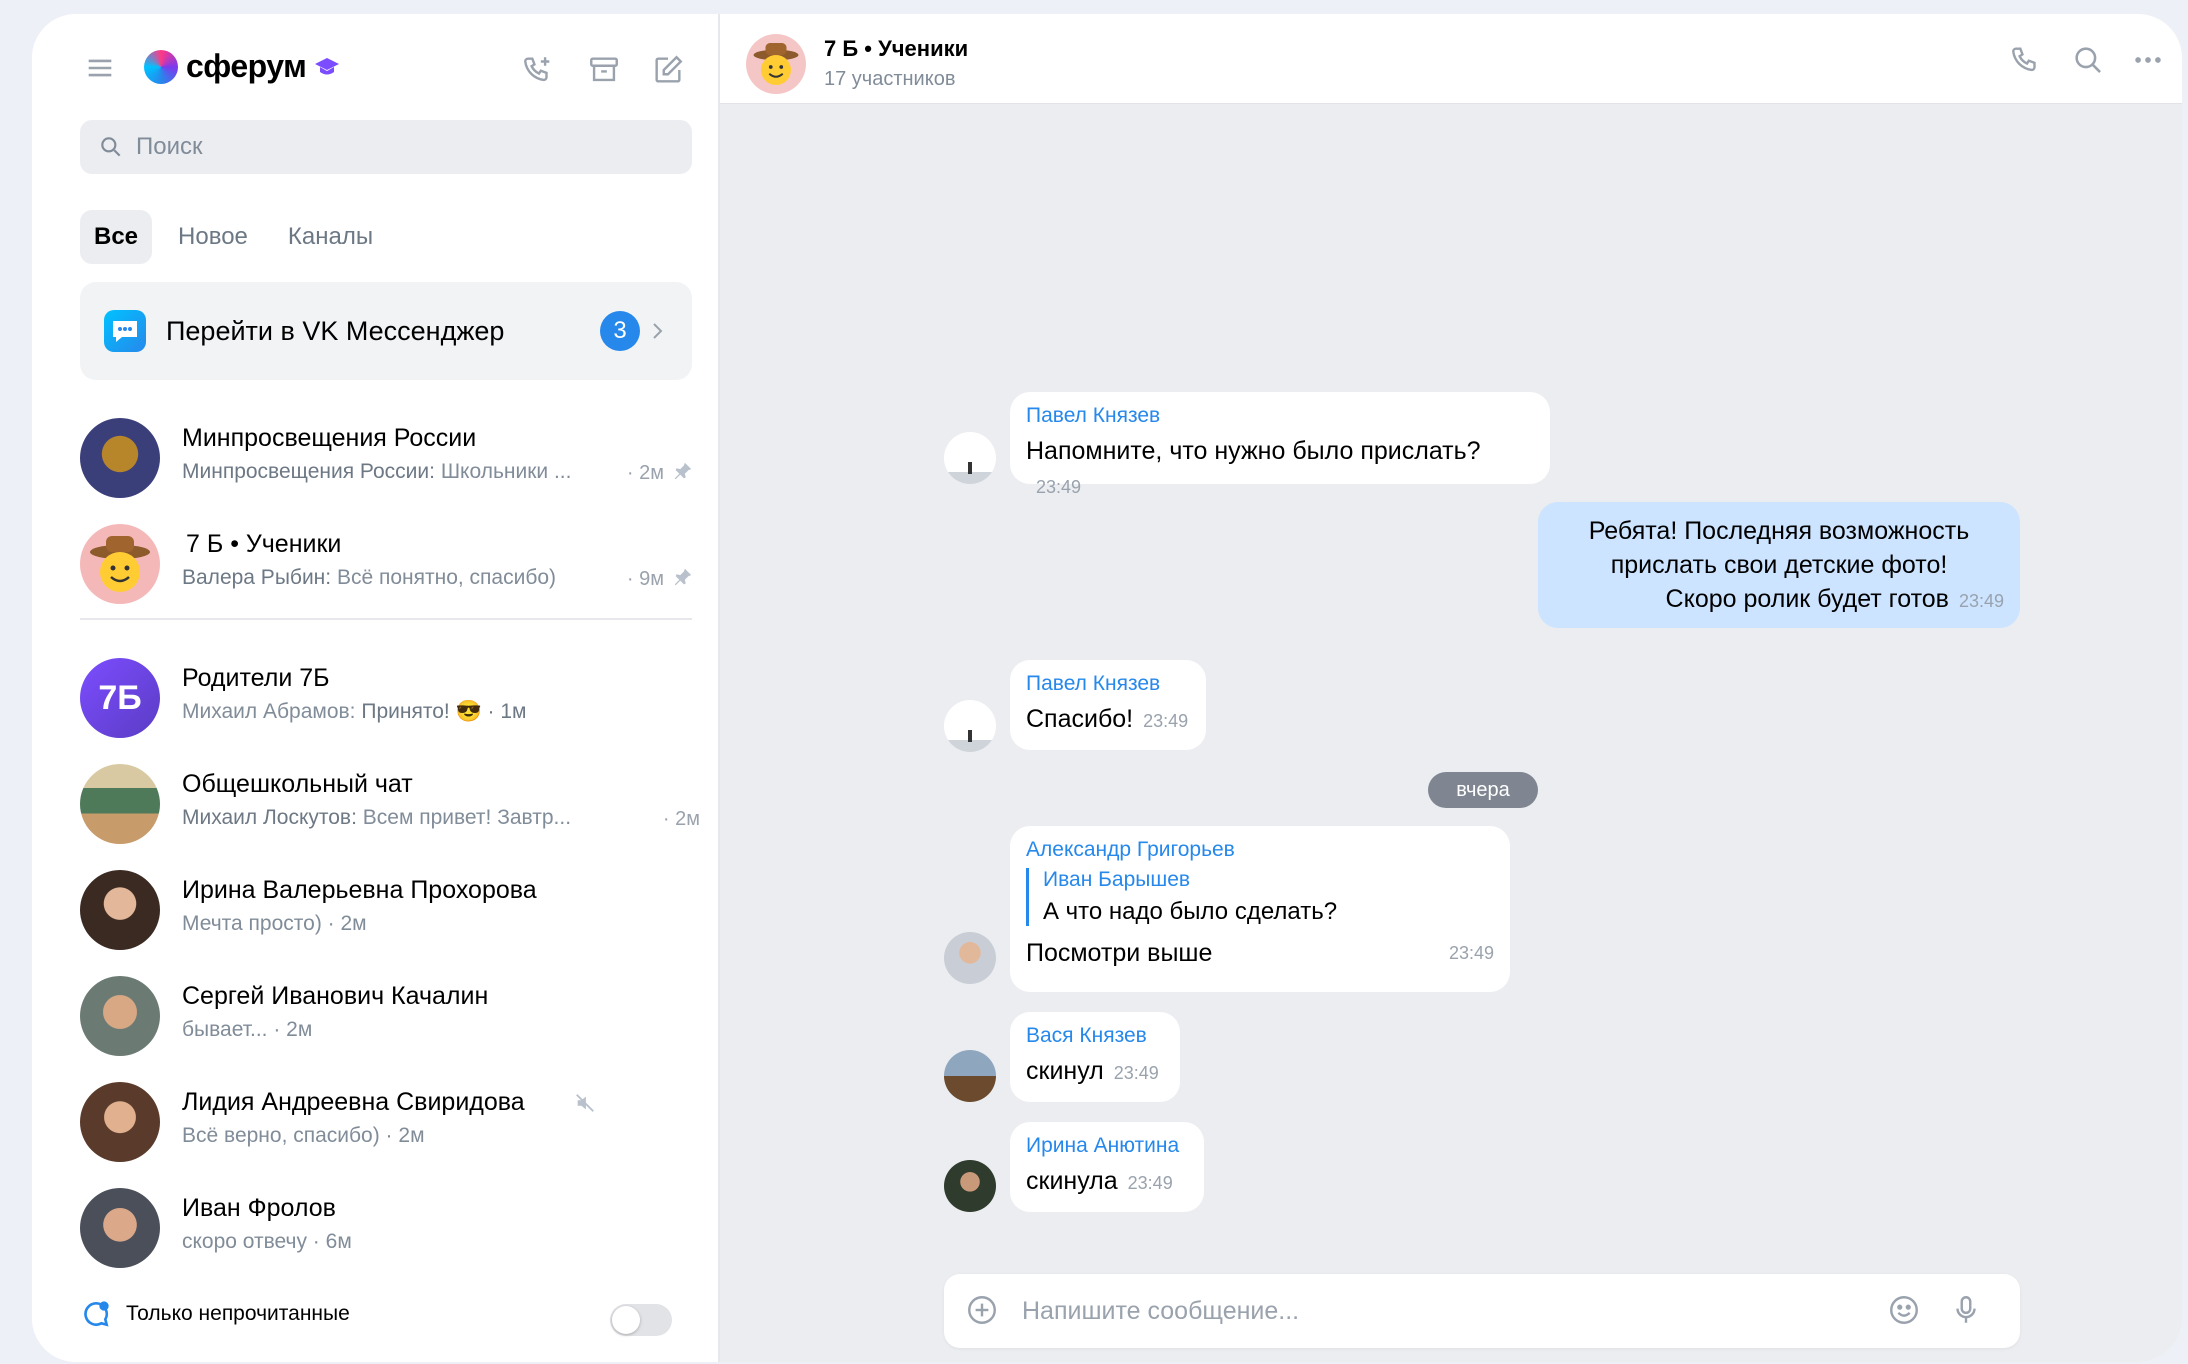  I want to click on chat-avatar, so click(776, 64).